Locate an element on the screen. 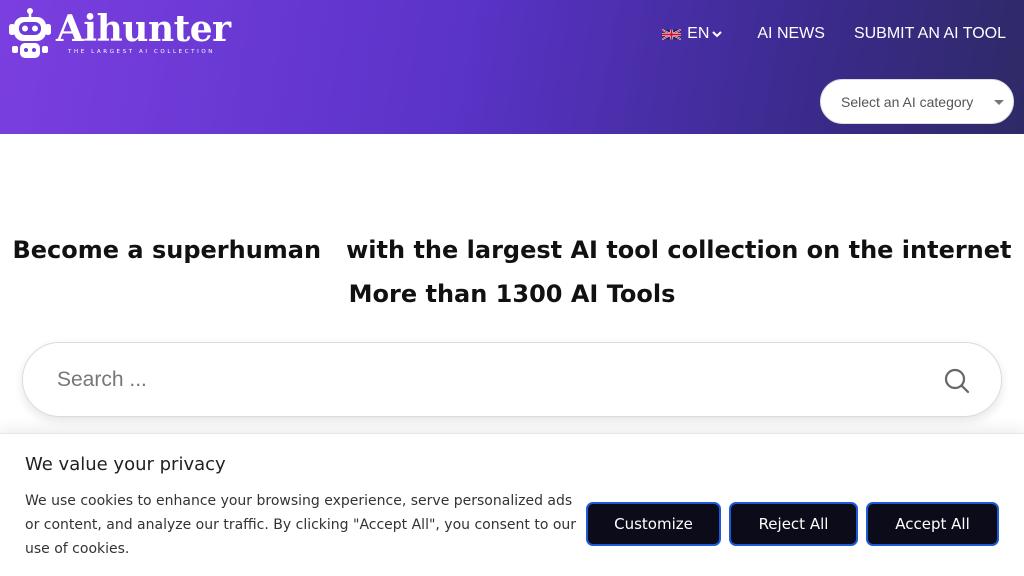  category-select: Select an AI category is located at coordinates (917, 101).